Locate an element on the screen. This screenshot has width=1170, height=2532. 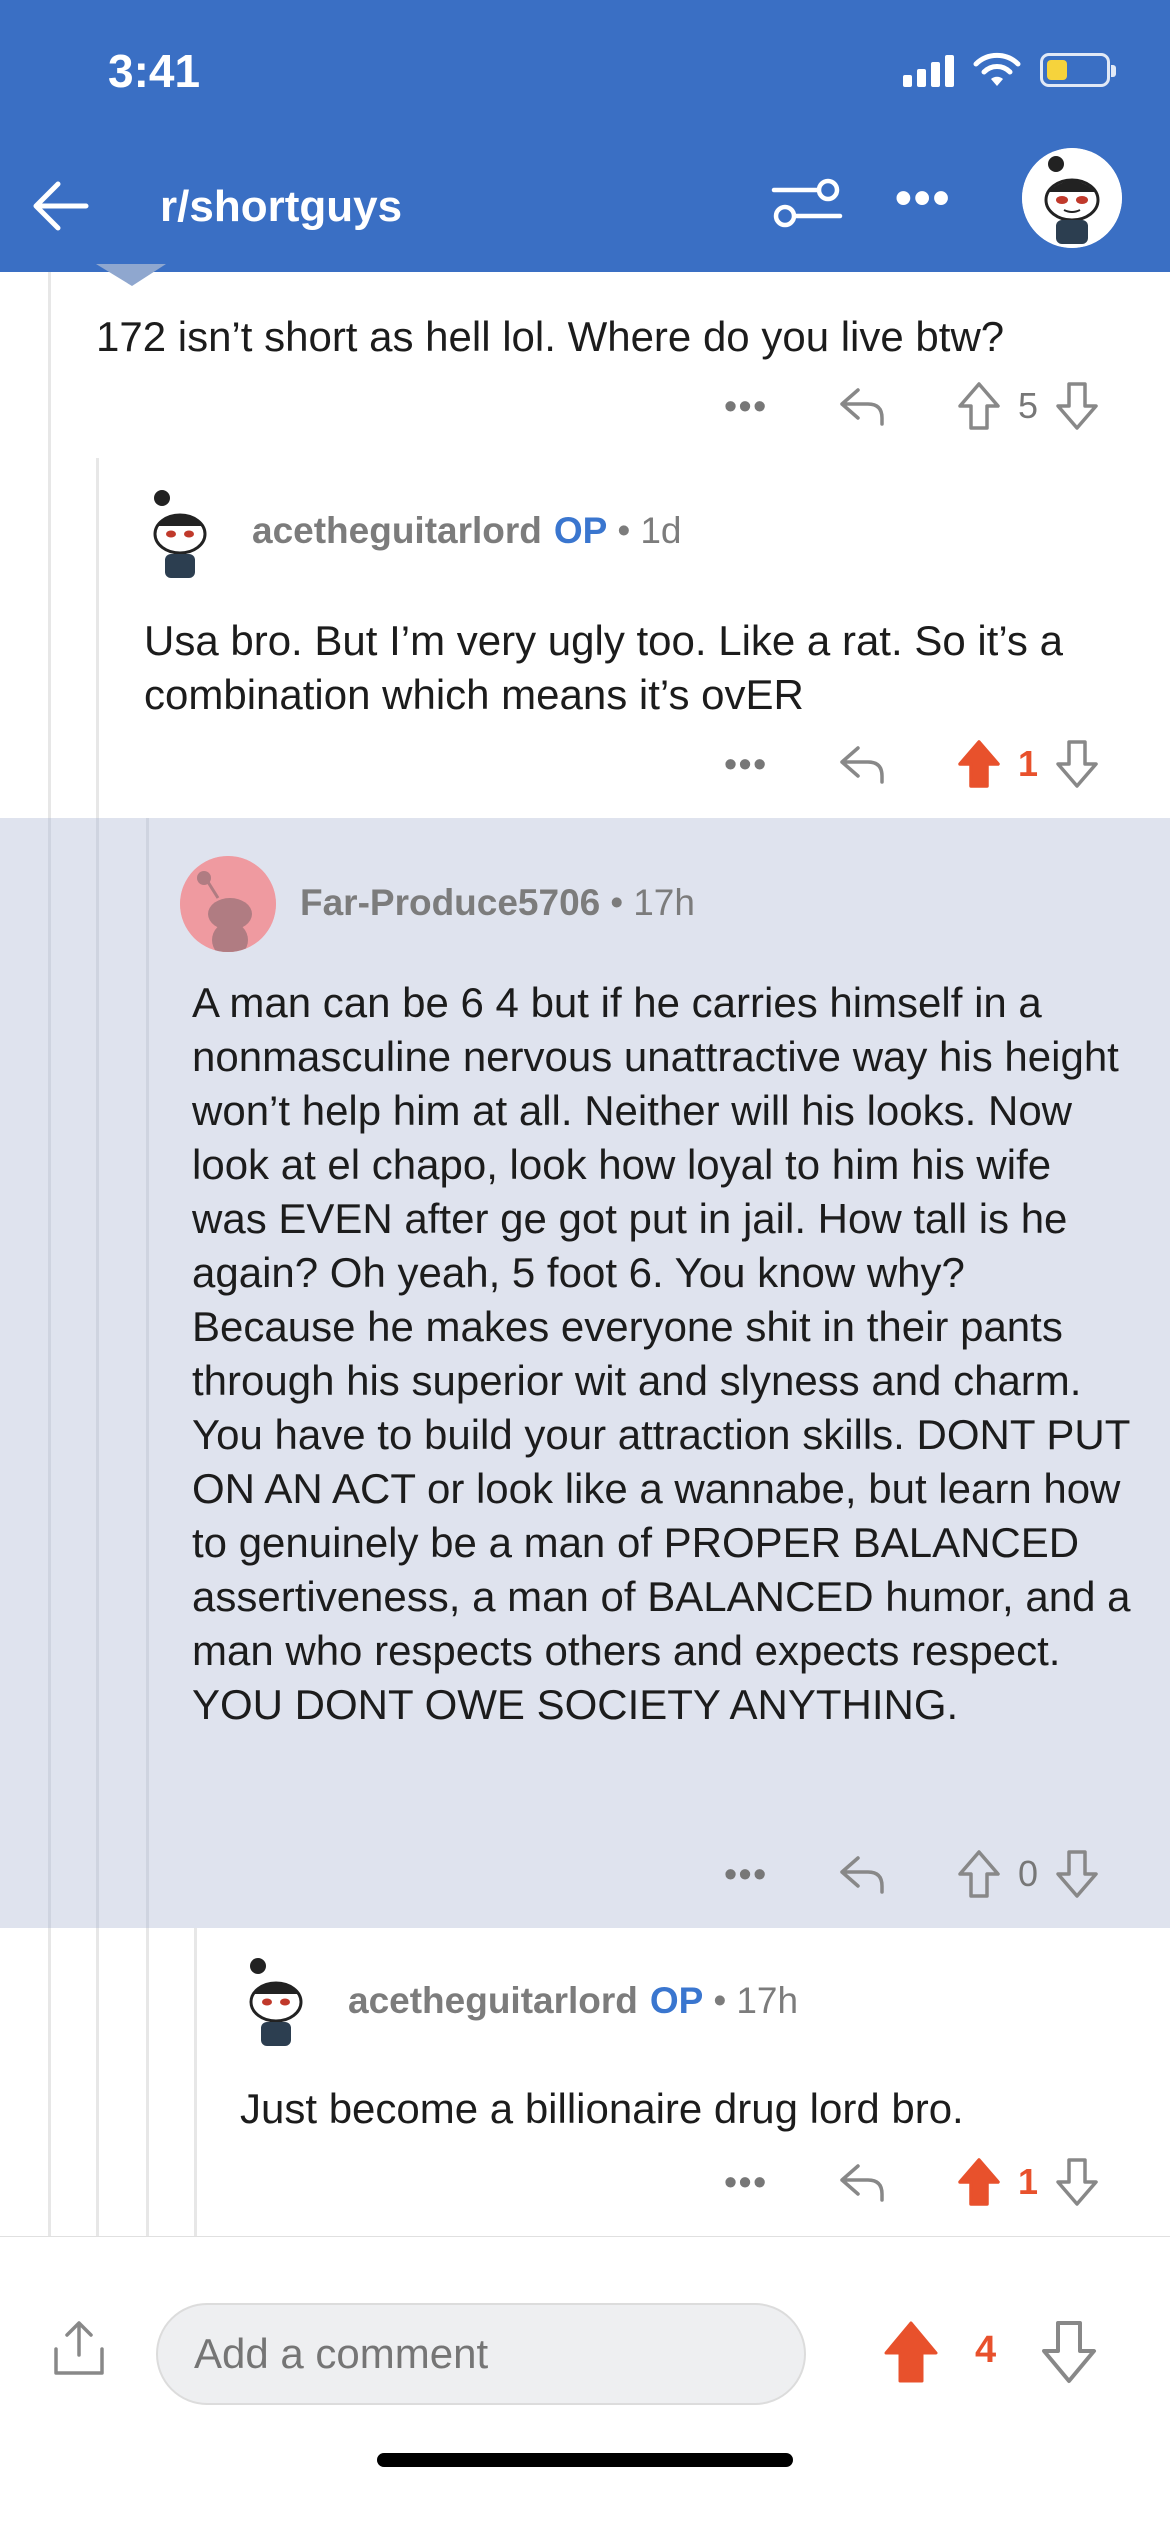
comment-actions: ••• 5 is located at coordinates (912, 406).